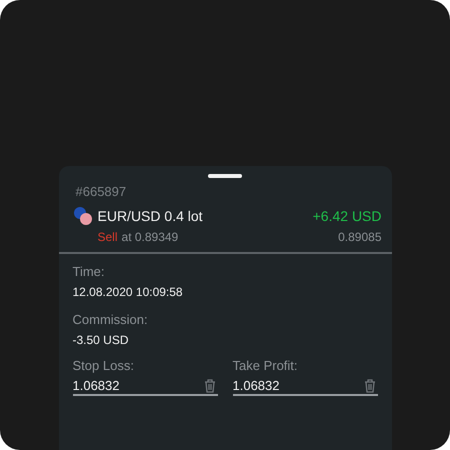 This screenshot has width=450, height=450. I want to click on current-price: 0.89085, so click(360, 237).